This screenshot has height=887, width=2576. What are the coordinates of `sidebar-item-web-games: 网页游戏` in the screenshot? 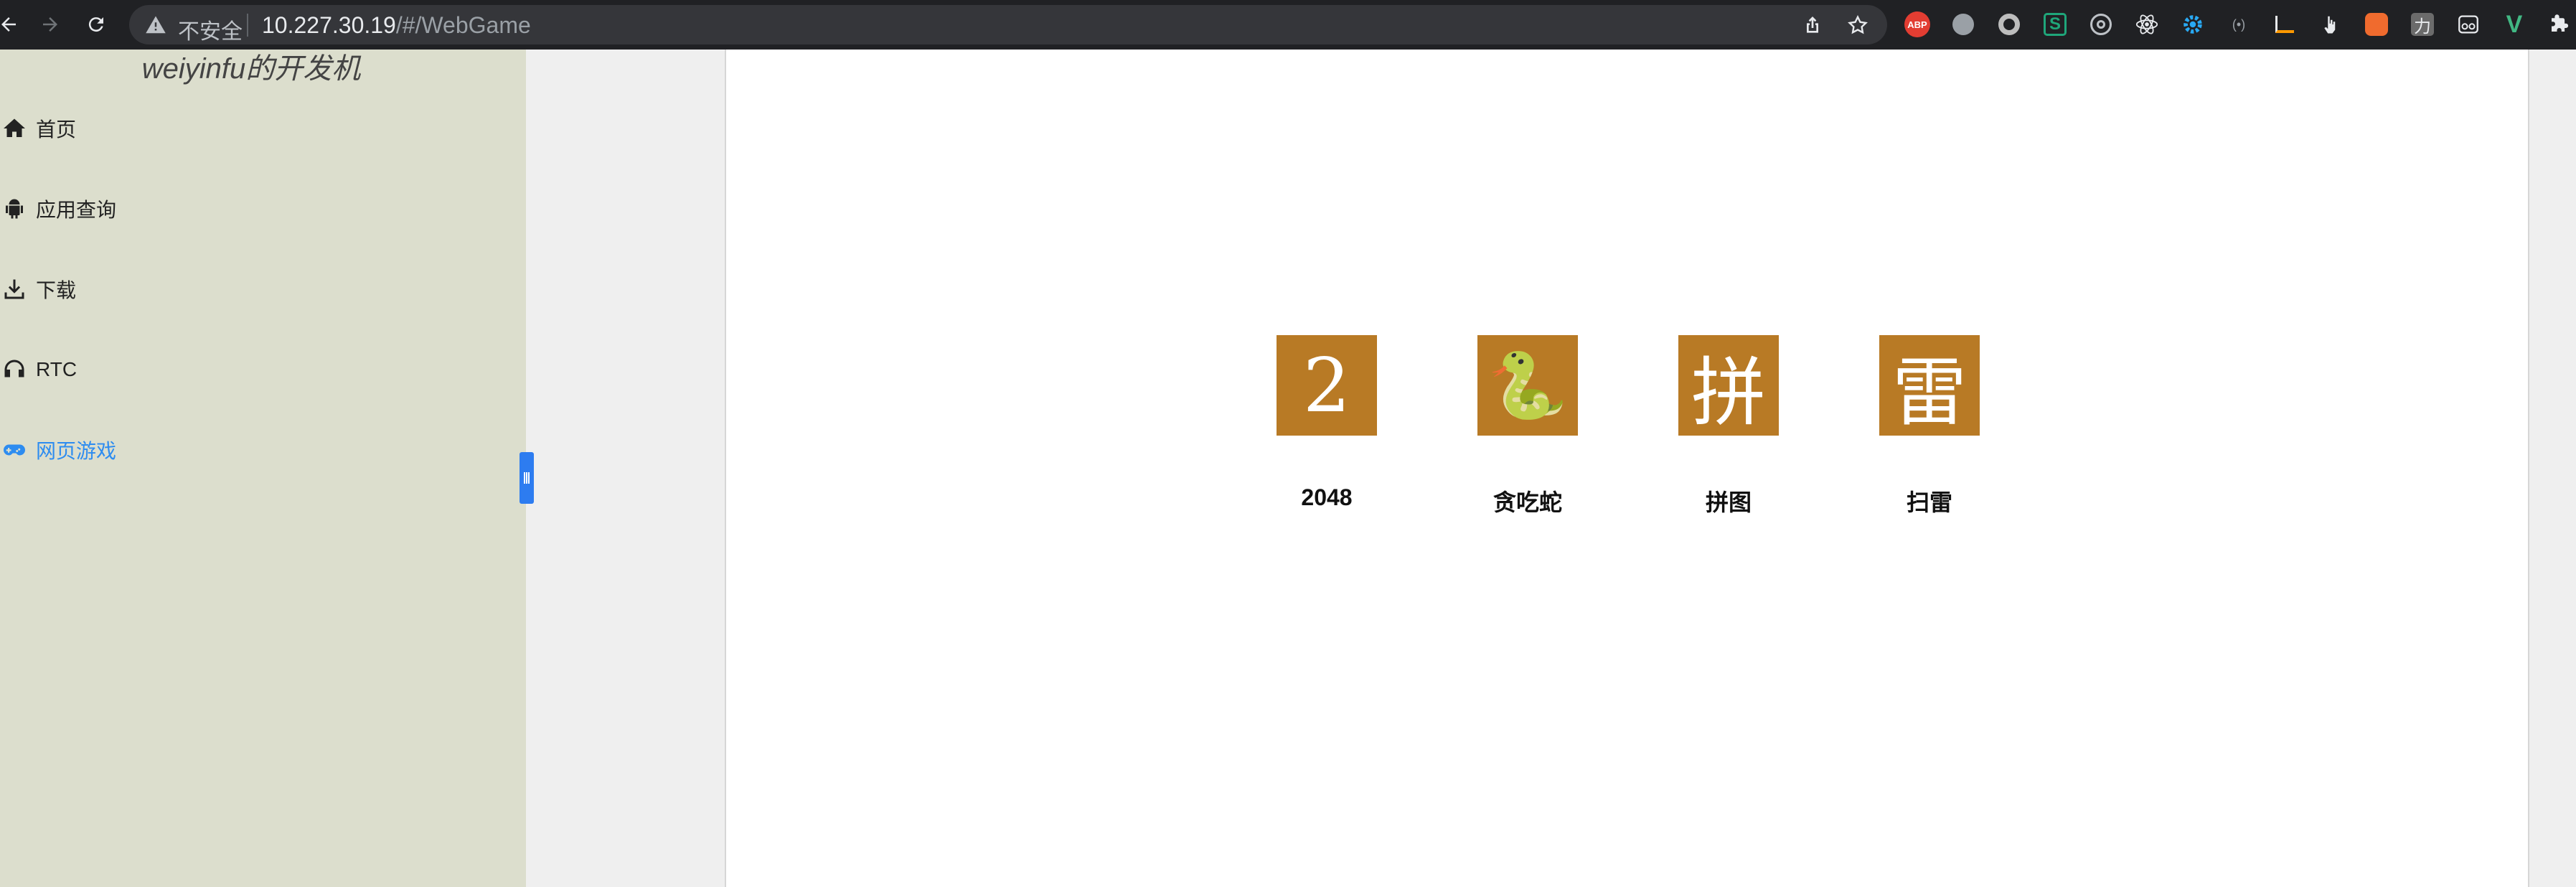 It's located at (58, 450).